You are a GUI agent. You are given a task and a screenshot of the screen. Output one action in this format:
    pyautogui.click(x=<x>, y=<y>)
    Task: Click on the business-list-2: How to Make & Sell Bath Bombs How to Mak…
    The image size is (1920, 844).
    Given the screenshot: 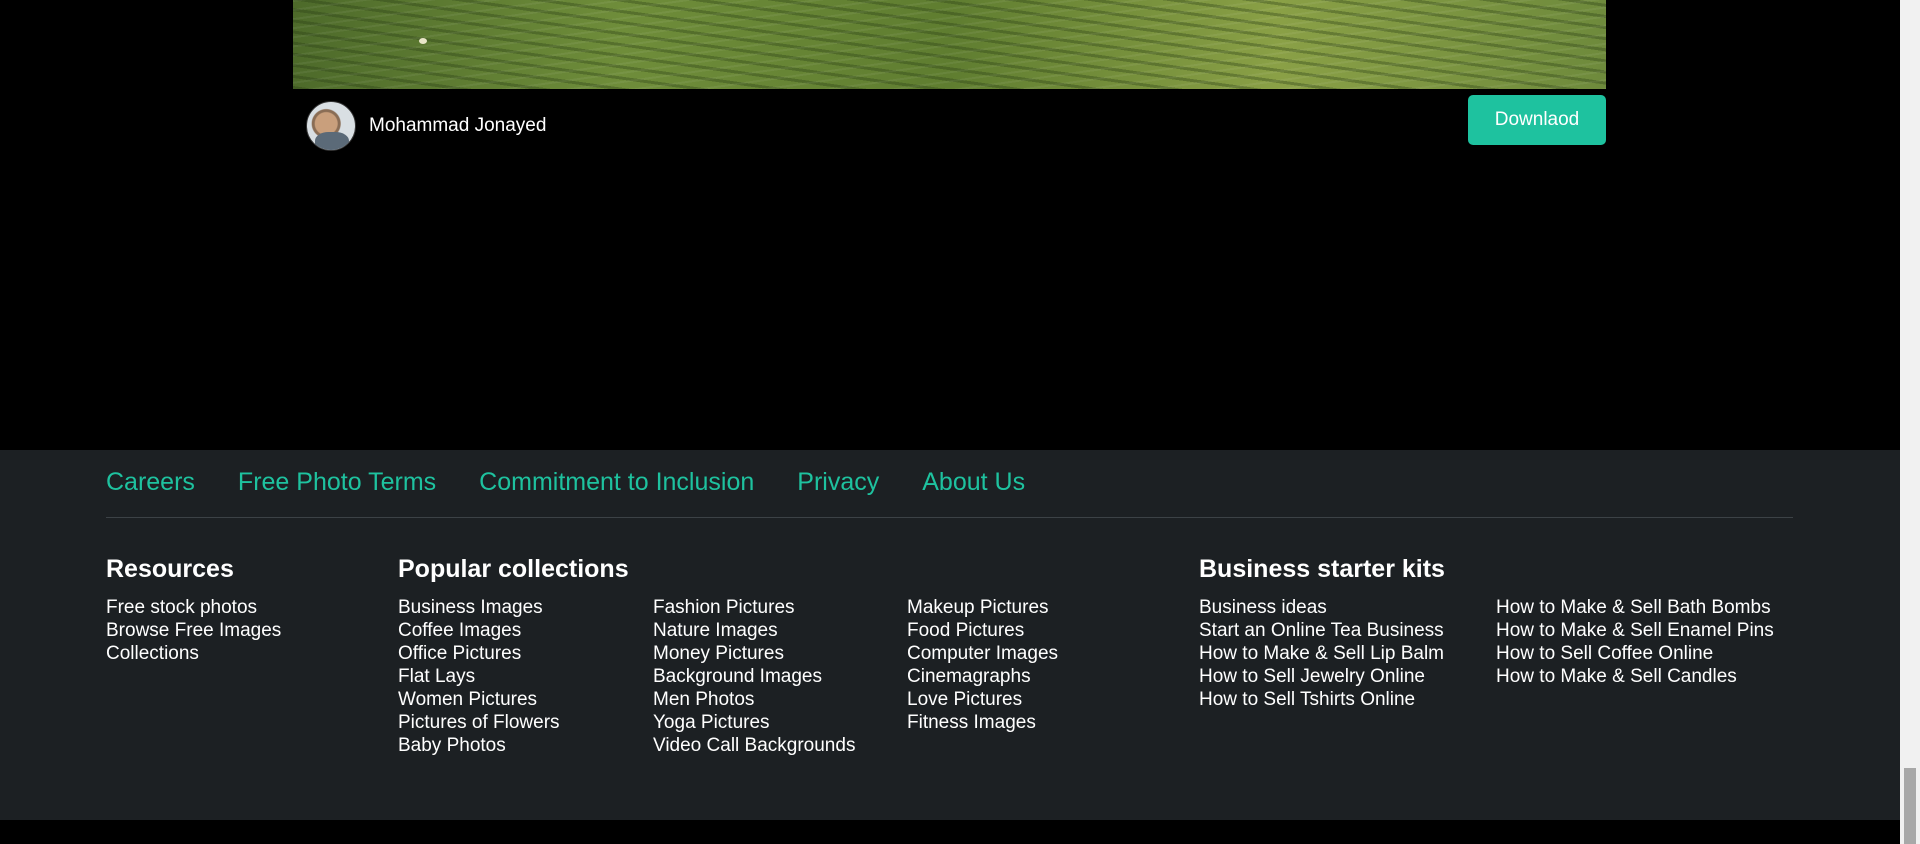 What is the action you would take?
    pyautogui.click(x=1635, y=642)
    